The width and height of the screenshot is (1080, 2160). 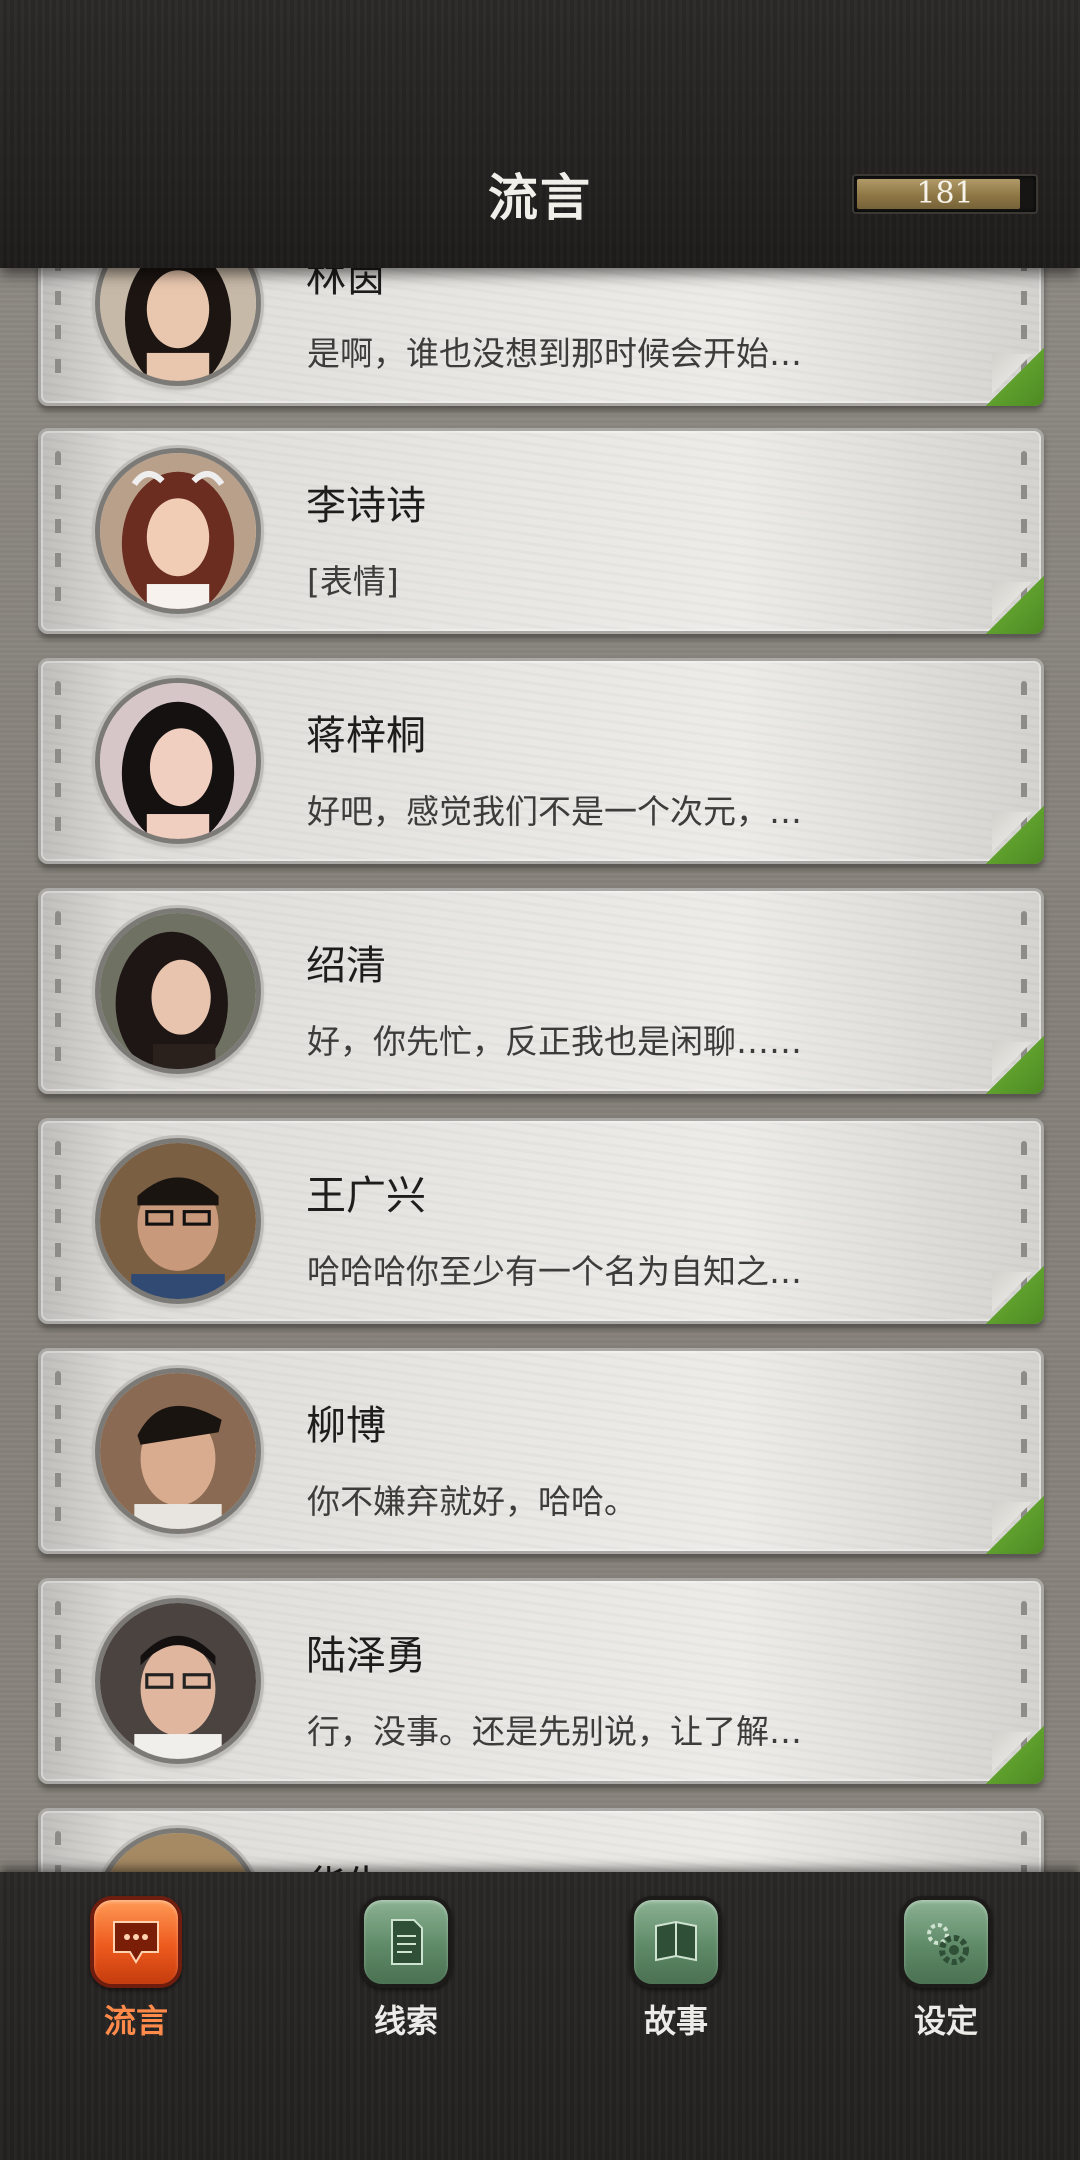 I want to click on contact-name: 李诗诗, so click(x=366, y=506).